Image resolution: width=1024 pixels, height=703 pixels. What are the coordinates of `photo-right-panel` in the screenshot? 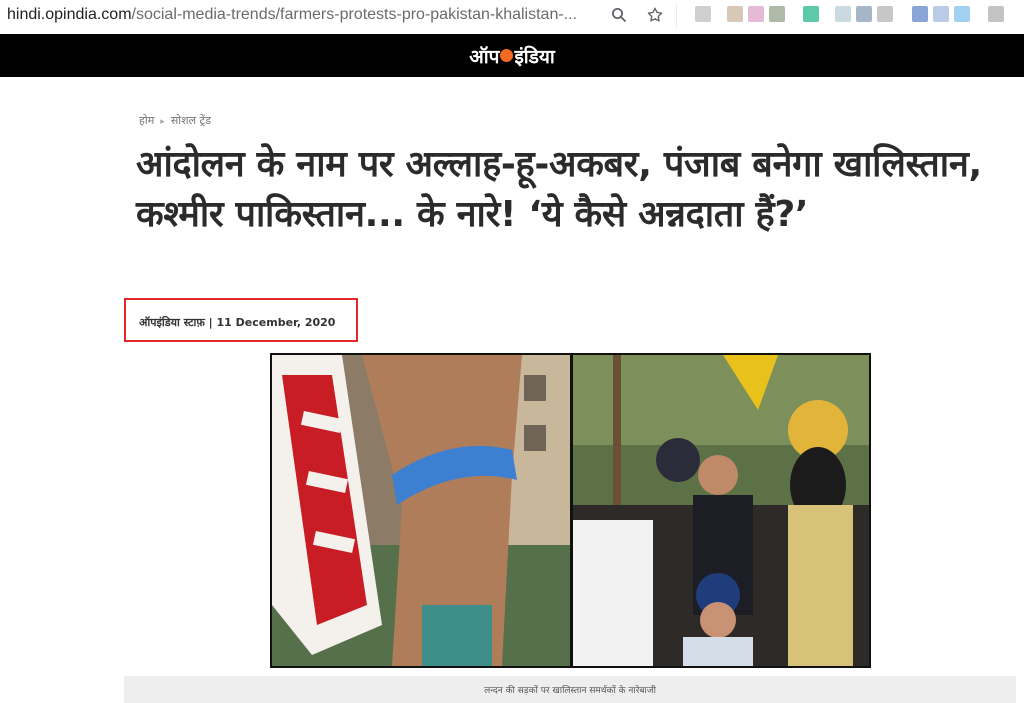 It's located at (721, 510).